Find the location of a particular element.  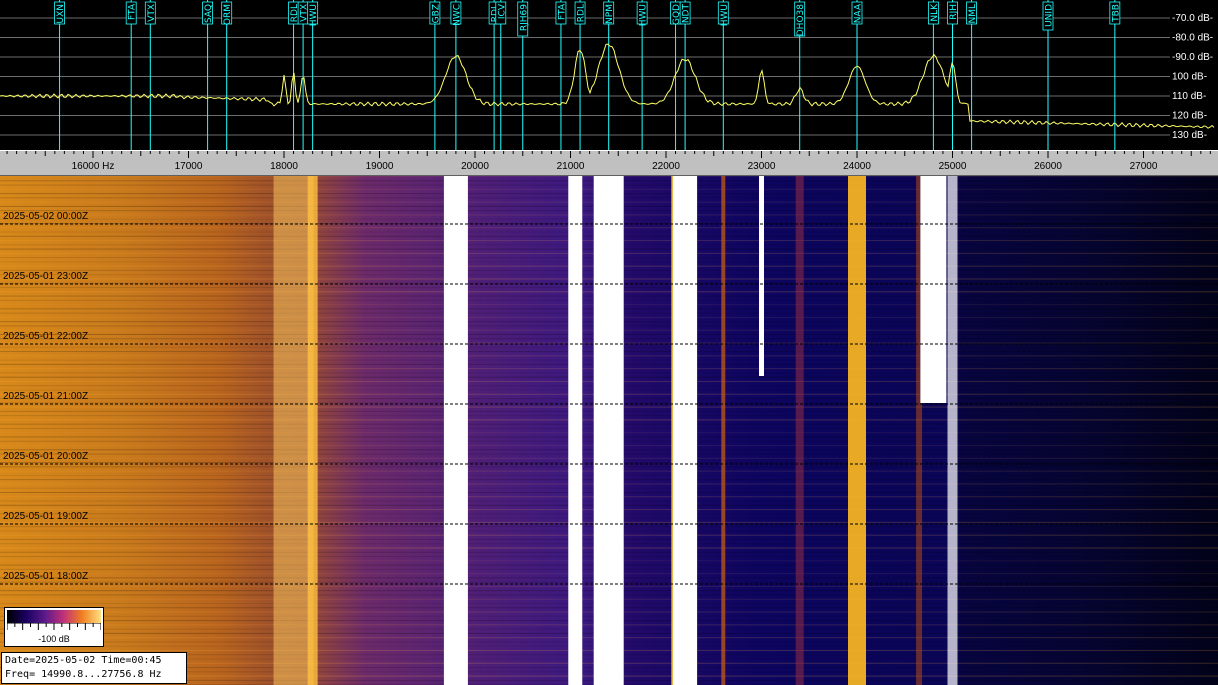

svg-text: UNID is located at coordinates (1050, 15).